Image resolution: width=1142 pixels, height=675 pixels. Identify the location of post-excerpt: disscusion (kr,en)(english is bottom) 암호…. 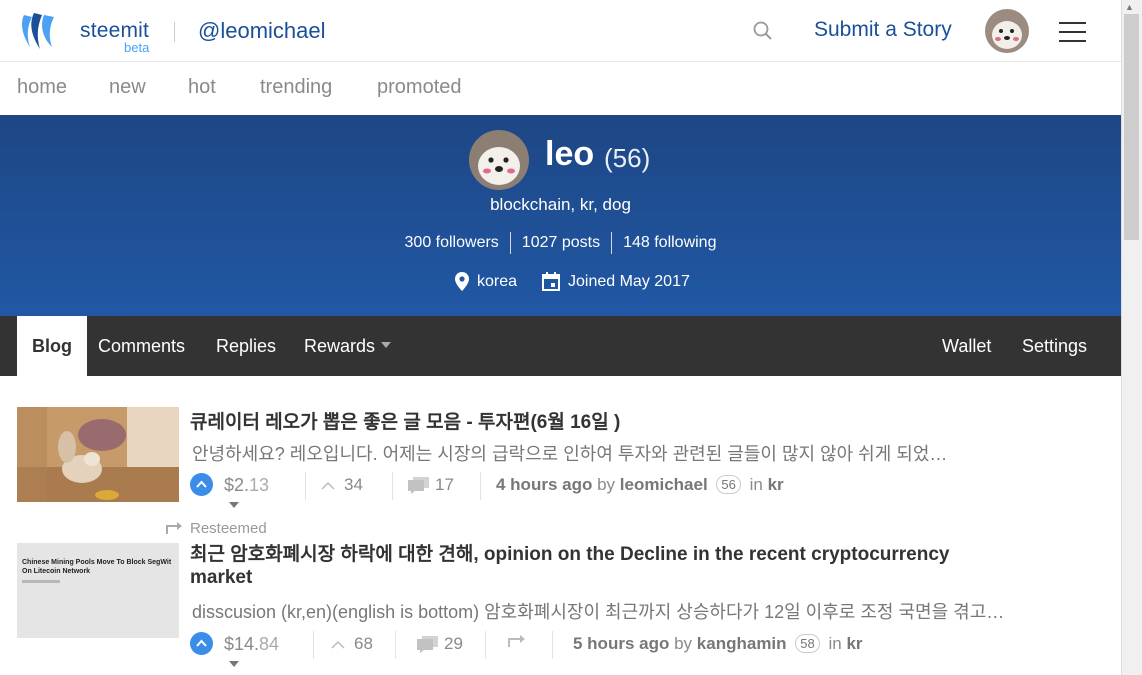
(598, 611).